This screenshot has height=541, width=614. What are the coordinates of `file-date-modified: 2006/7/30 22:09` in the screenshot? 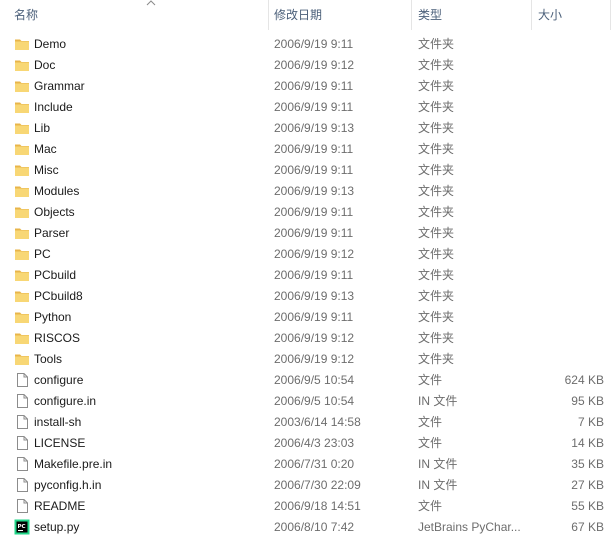 It's located at (317, 485).